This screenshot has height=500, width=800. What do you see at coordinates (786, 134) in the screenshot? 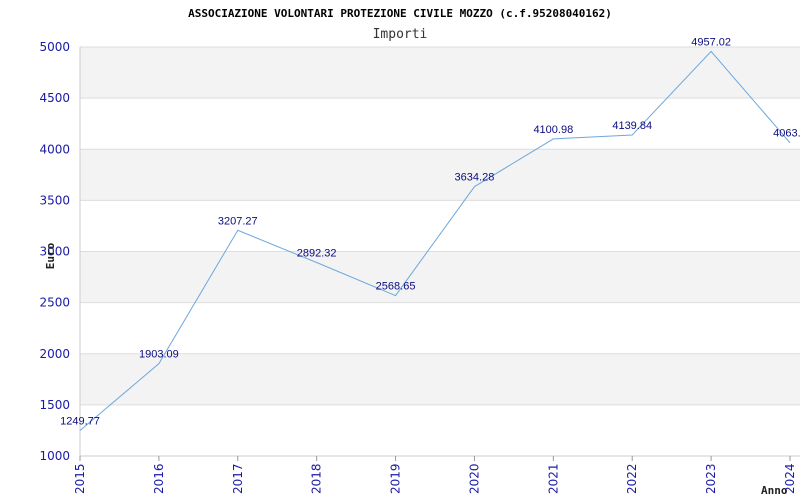
I see `data-label: 4063.6` at bounding box center [786, 134].